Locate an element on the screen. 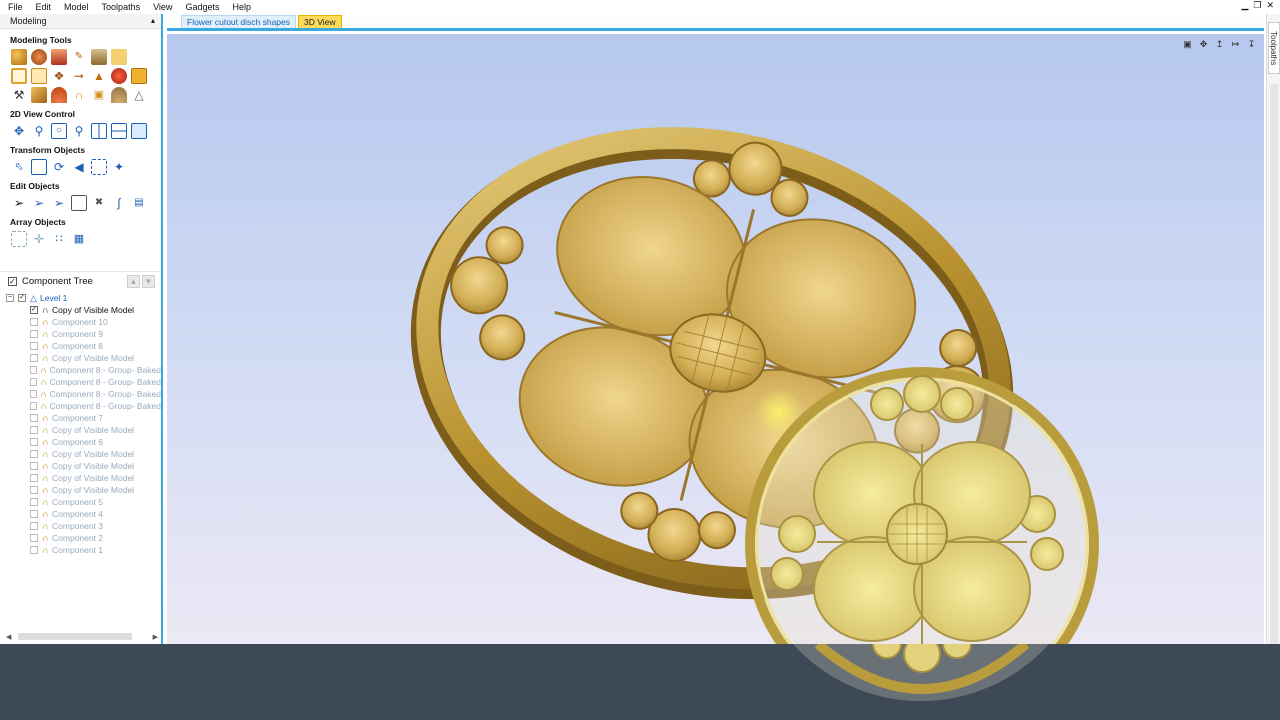 The width and height of the screenshot is (1280, 720). circular-copy-icon: ✛ is located at coordinates (39, 239).